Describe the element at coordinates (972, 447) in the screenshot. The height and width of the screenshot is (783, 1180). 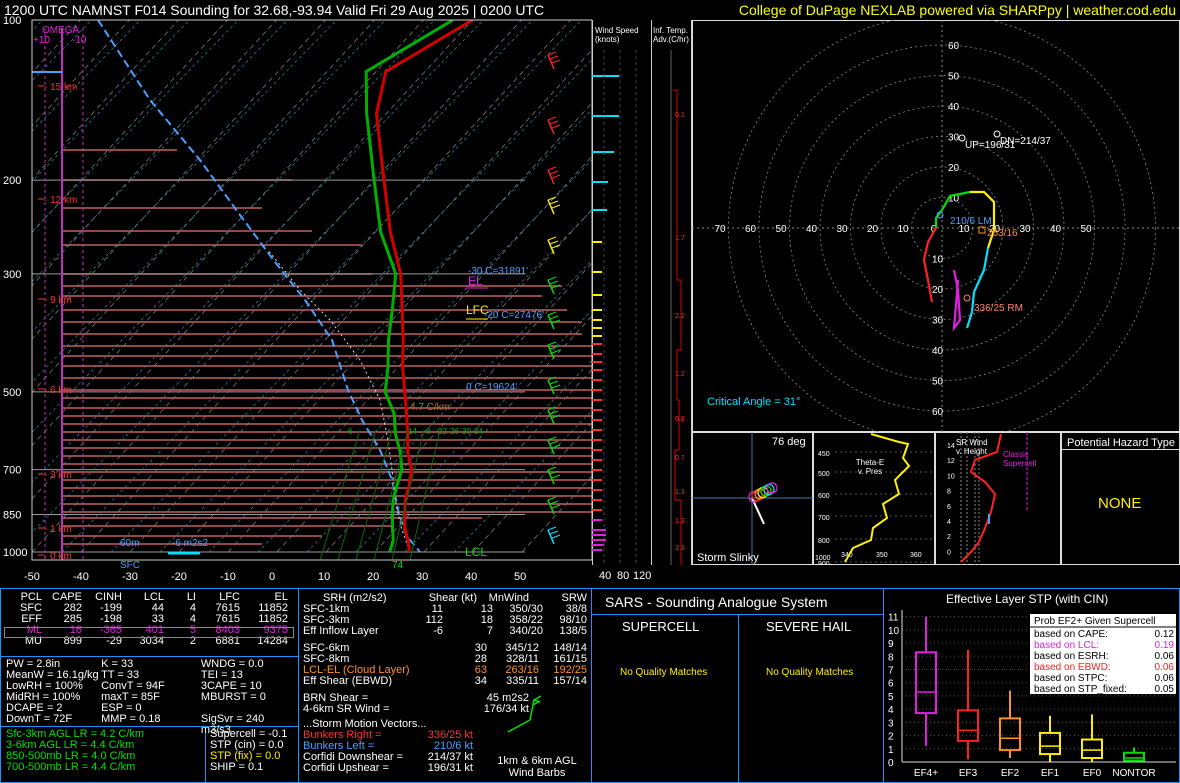
I see `sr-wind-title: SR Wind v. Height` at that location.